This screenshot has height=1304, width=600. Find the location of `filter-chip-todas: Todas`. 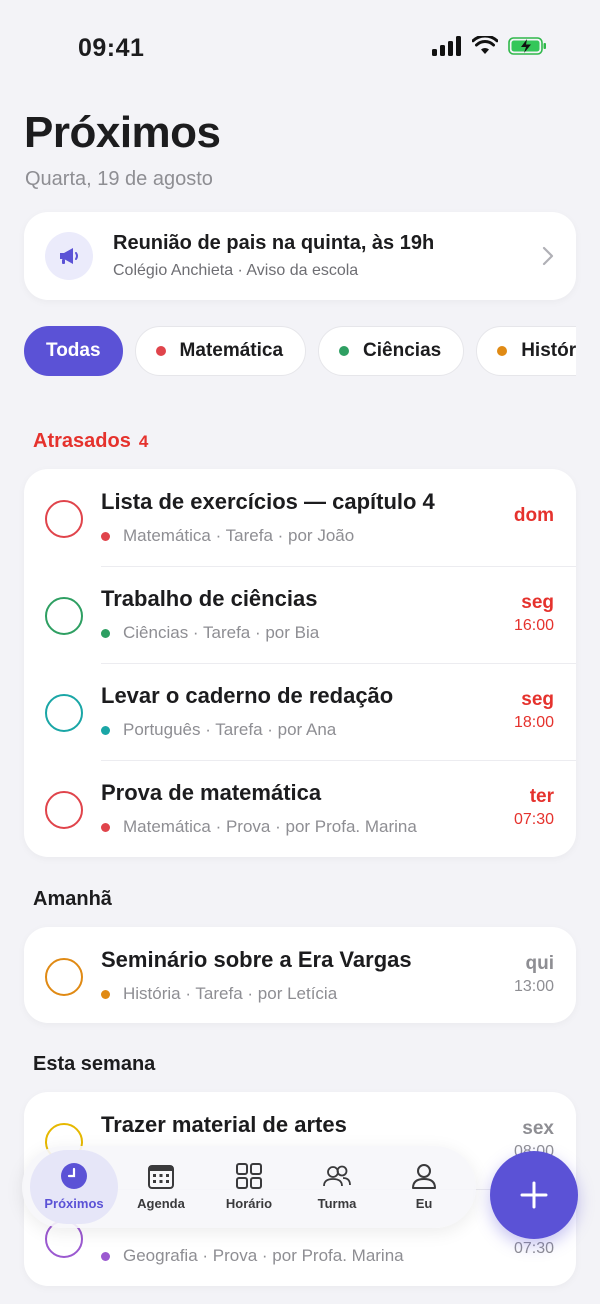

filter-chip-todas: Todas is located at coordinates (73, 351).